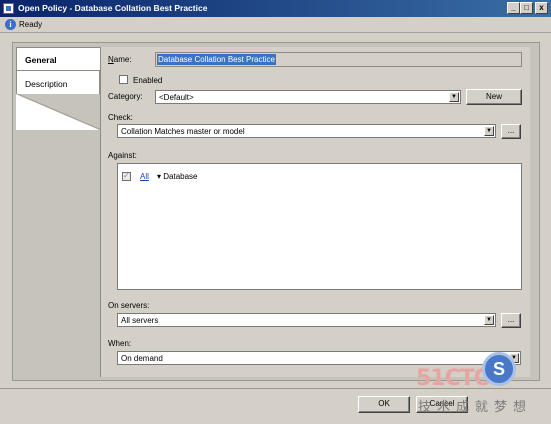 The width and height of the screenshot is (551, 424). I want to click on close-button: x, so click(541, 8).